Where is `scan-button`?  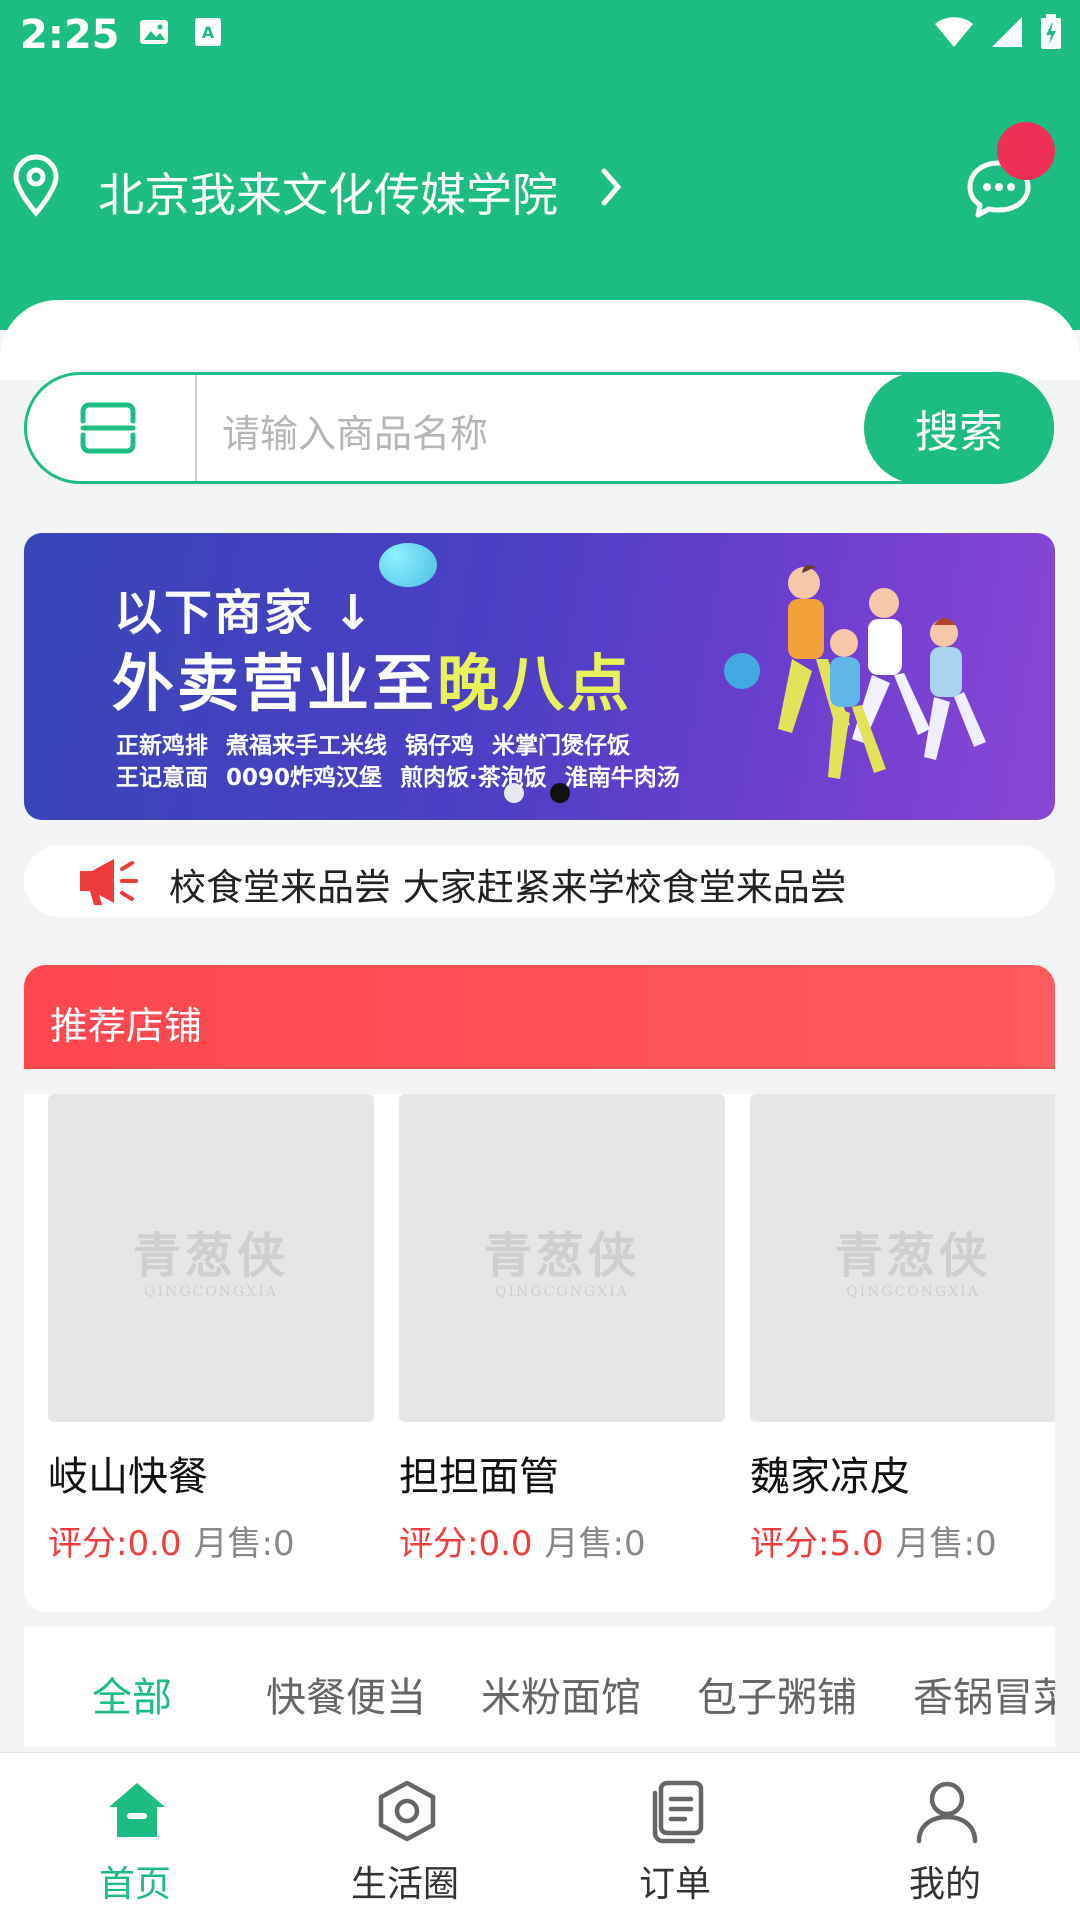
scan-button is located at coordinates (112, 428).